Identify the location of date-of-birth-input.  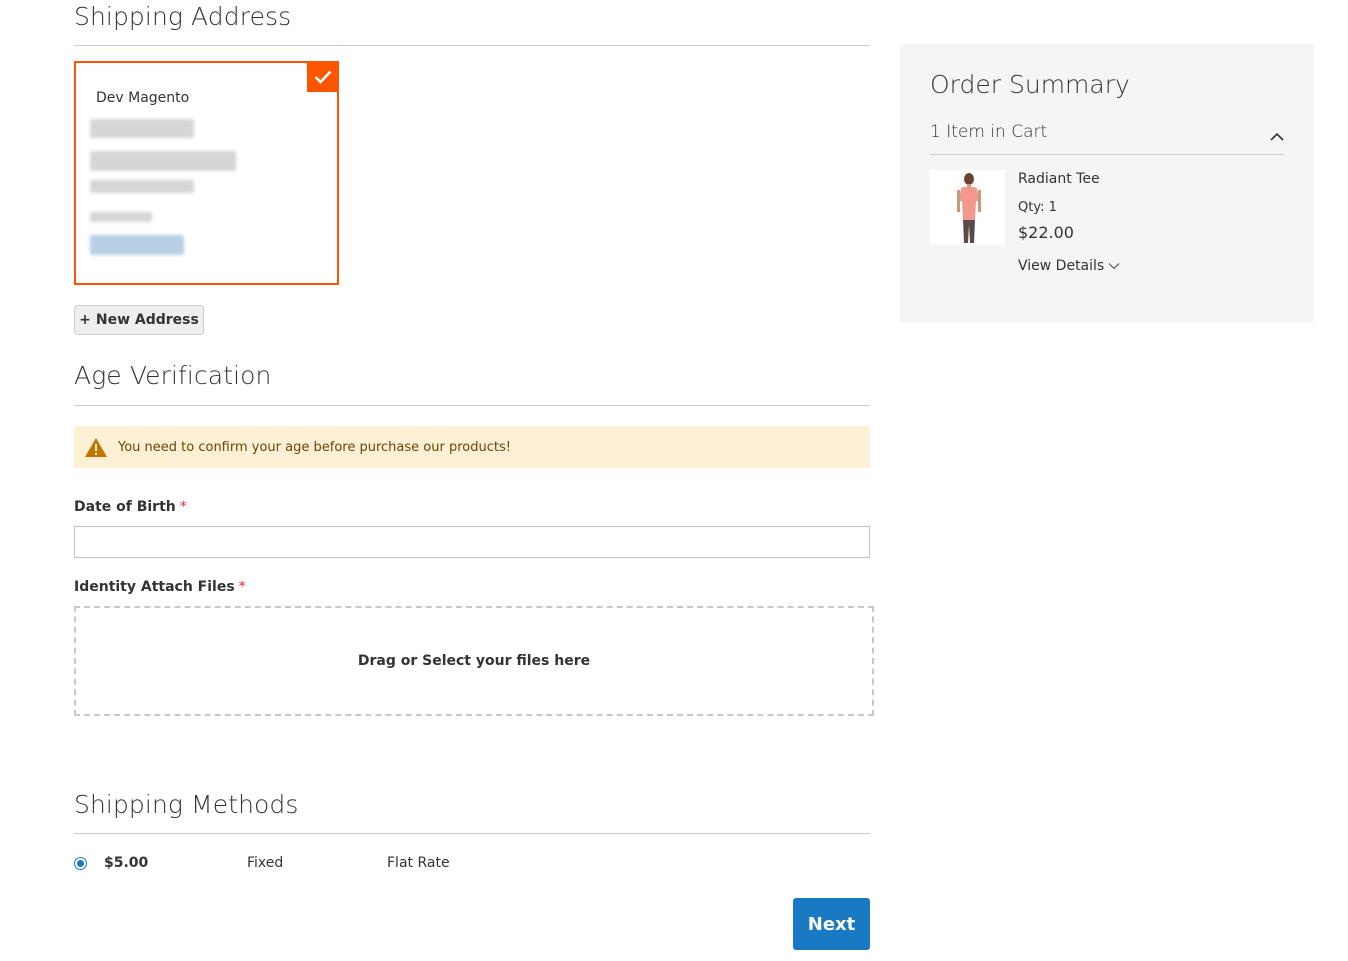
(472, 542).